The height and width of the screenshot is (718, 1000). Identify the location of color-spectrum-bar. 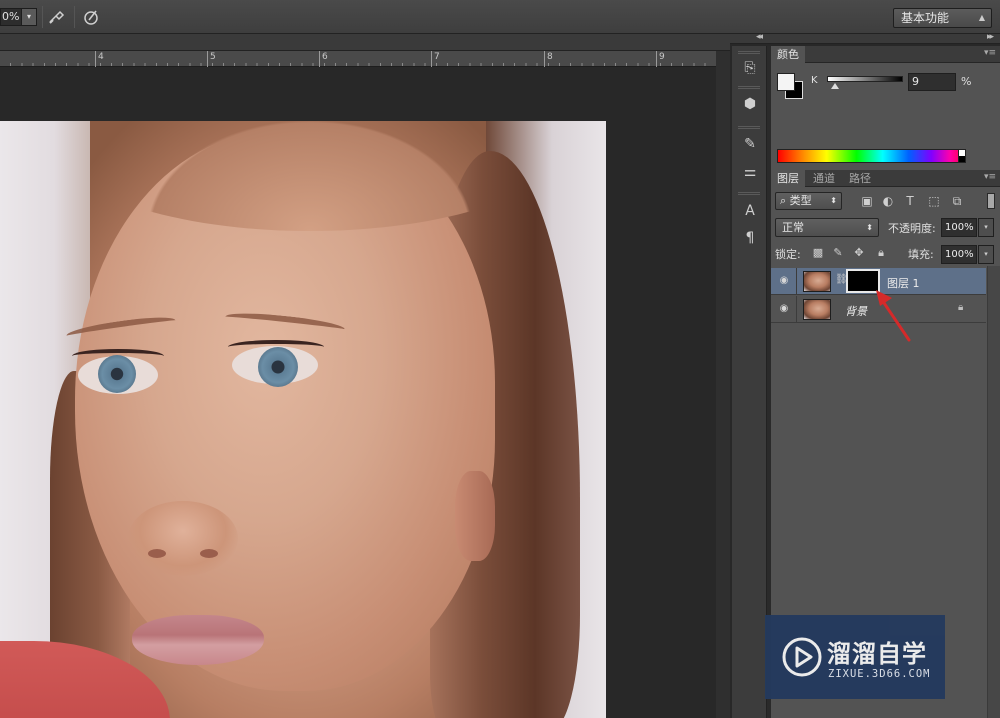
(871, 156).